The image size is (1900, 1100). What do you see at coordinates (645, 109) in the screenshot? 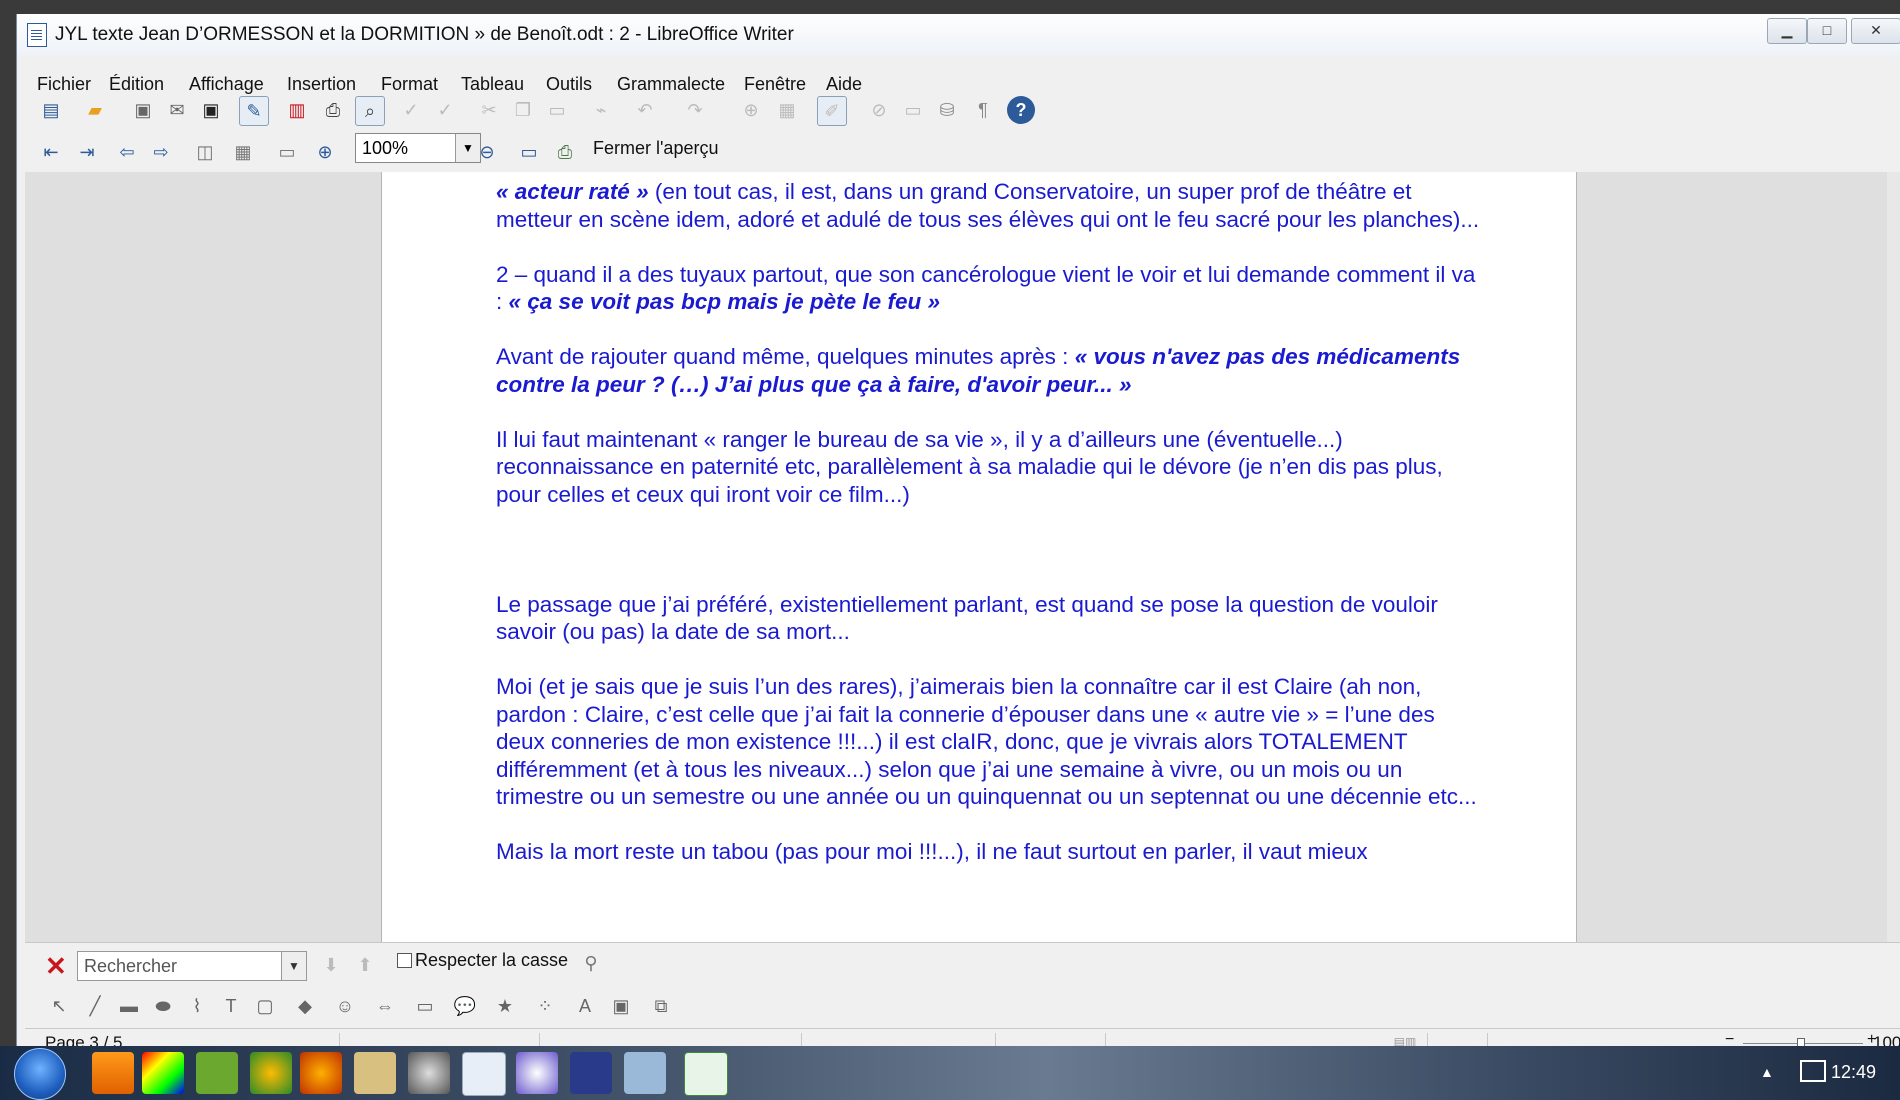
I see `undo-icon: ↶` at bounding box center [645, 109].